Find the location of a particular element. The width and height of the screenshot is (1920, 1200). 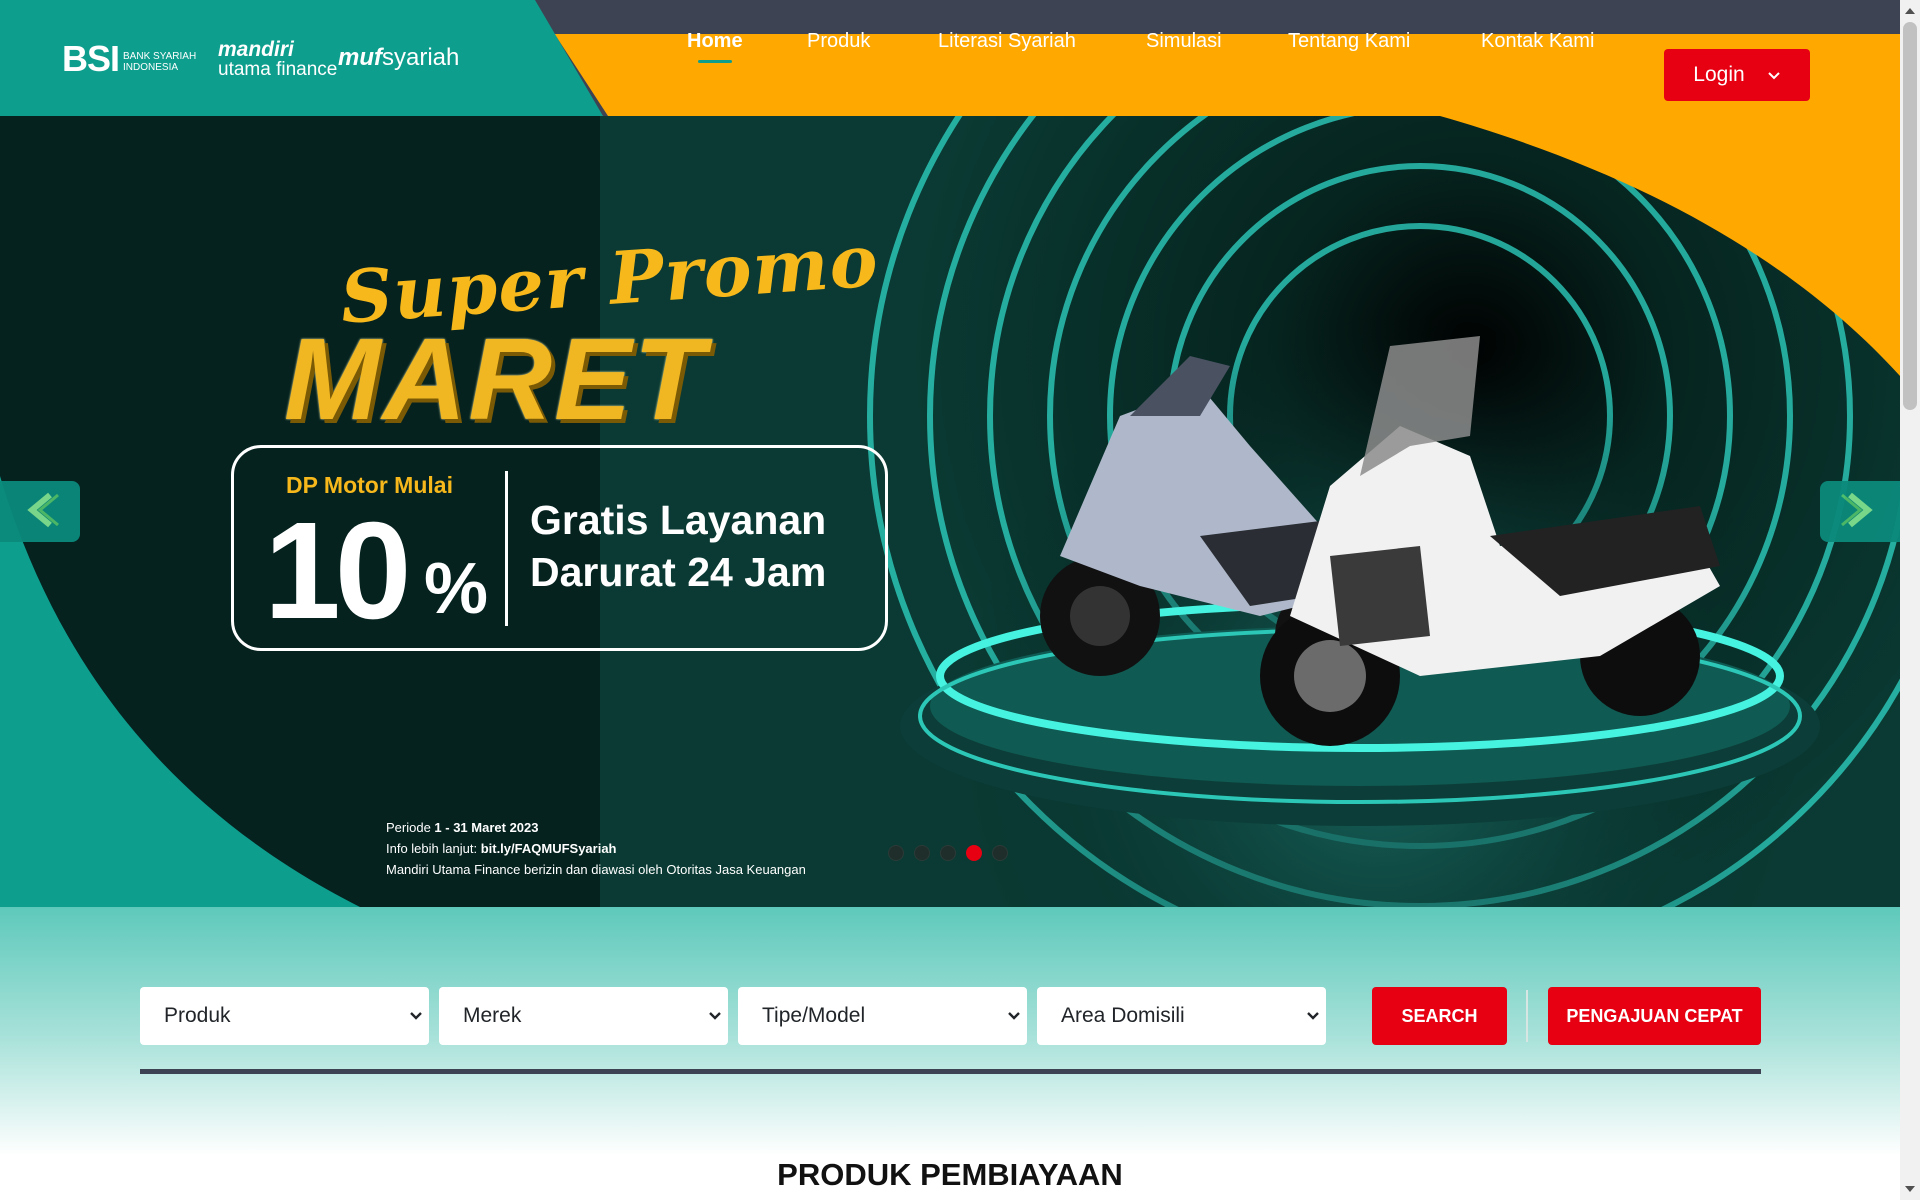

merek-select: Merek is located at coordinates (583, 1016).